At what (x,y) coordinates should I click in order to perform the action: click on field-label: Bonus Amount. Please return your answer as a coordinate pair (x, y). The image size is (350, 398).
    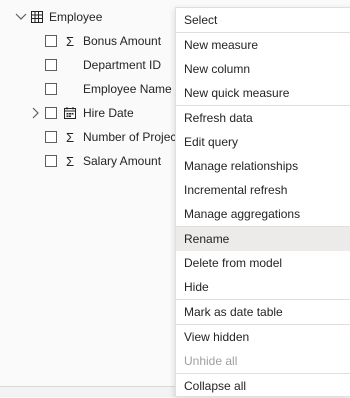
    Looking at the image, I should click on (122, 41).